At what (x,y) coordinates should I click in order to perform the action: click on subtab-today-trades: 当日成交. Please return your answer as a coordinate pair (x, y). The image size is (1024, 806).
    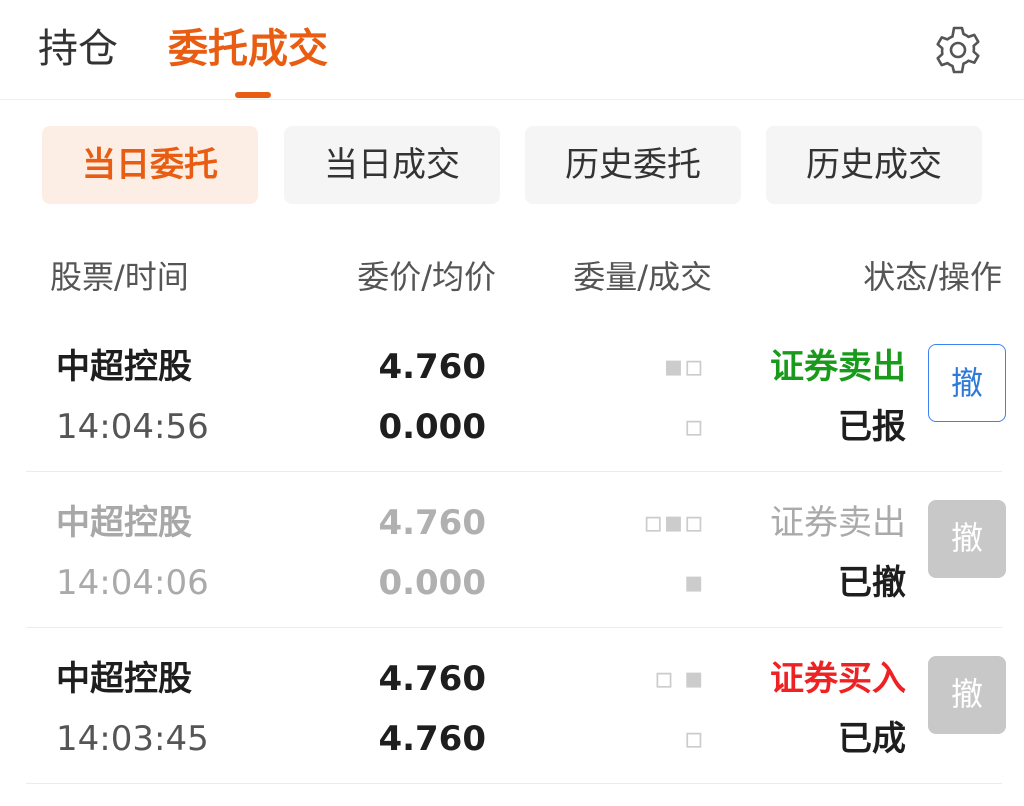
    Looking at the image, I should click on (392, 165).